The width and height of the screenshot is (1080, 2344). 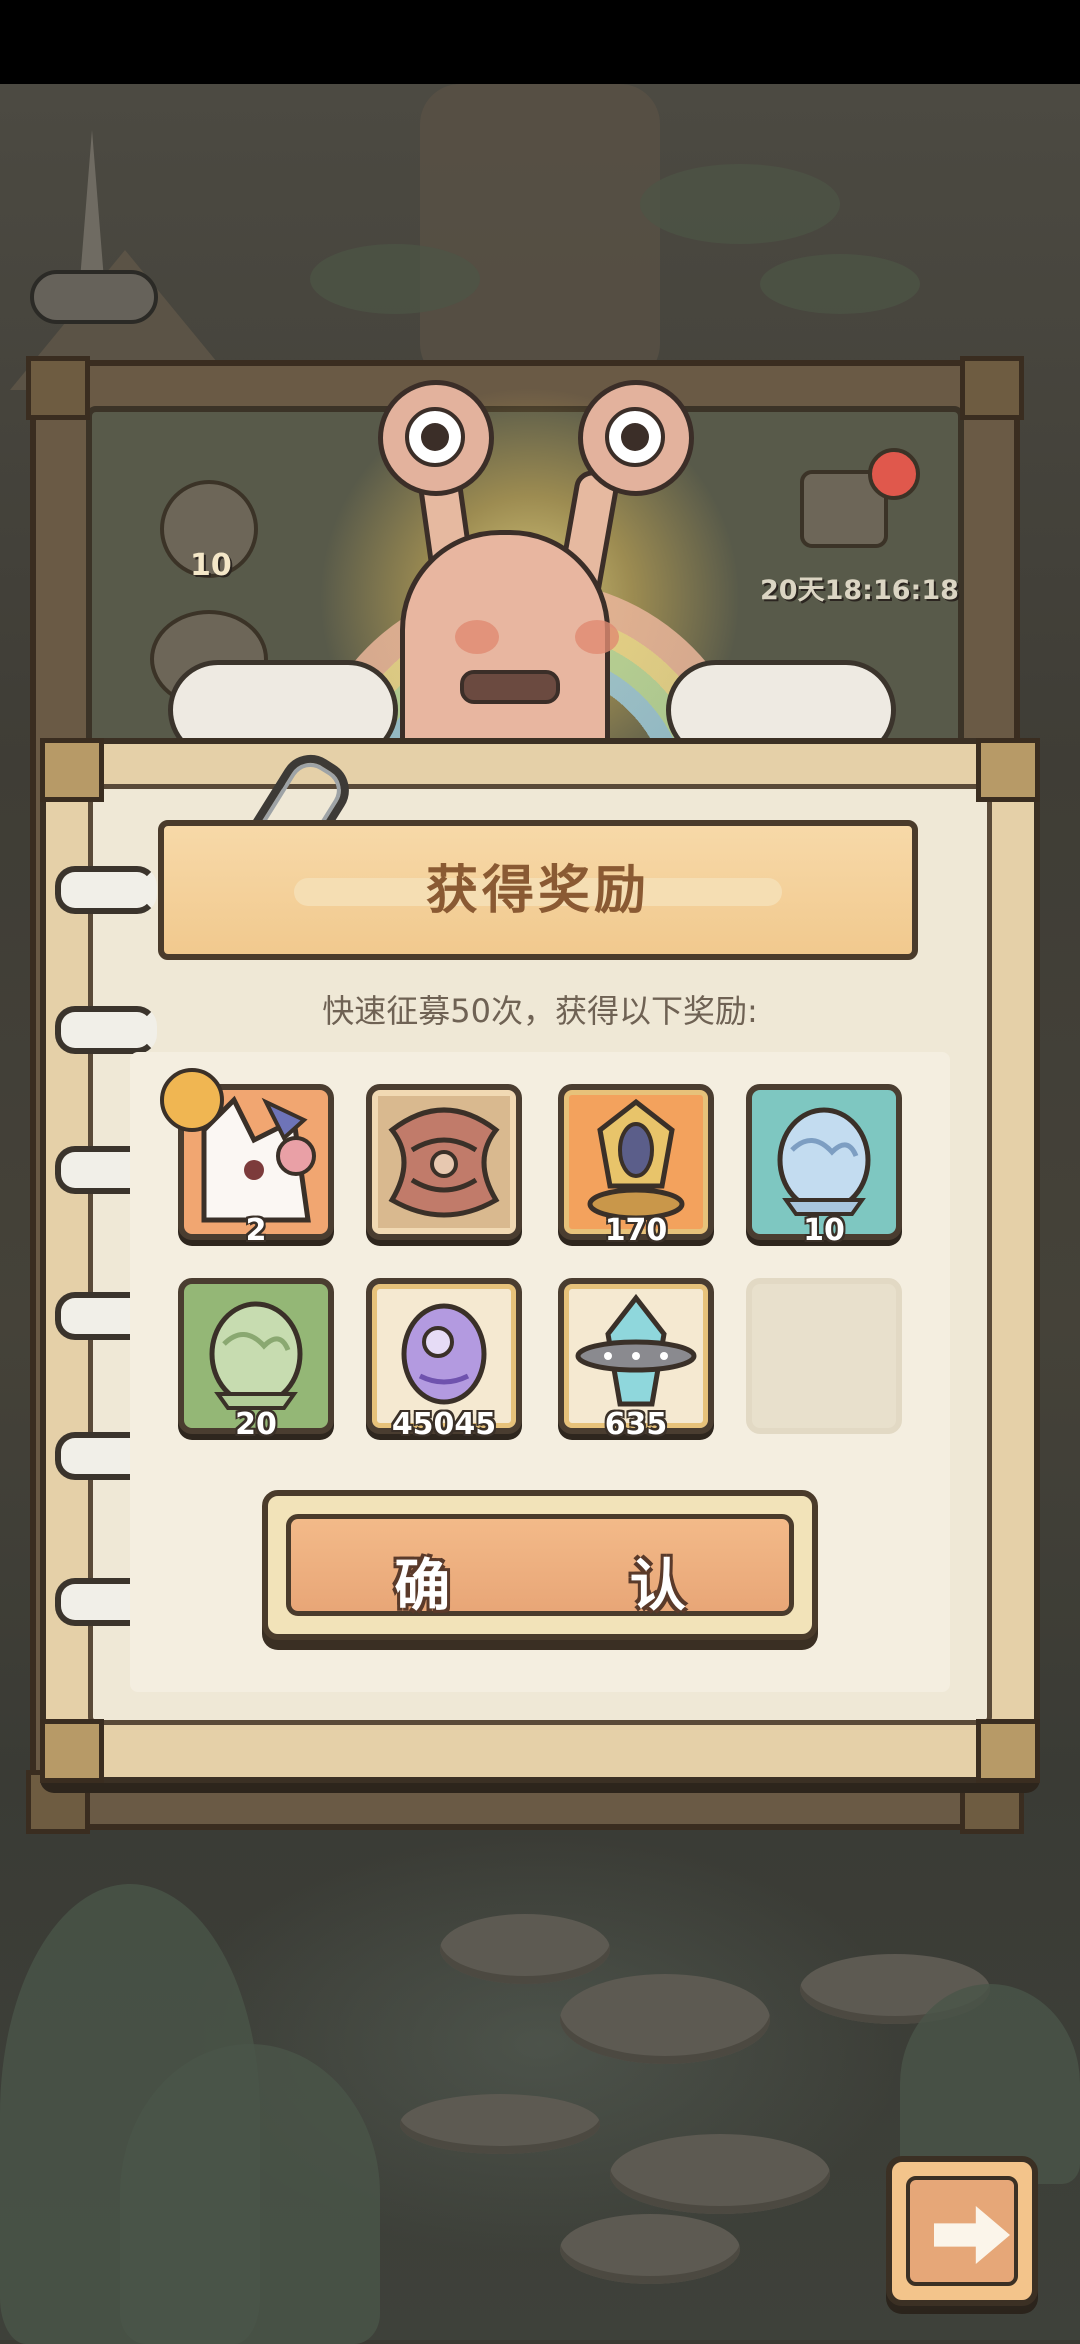 What do you see at coordinates (106, 890) in the screenshot?
I see `notebook-ring` at bounding box center [106, 890].